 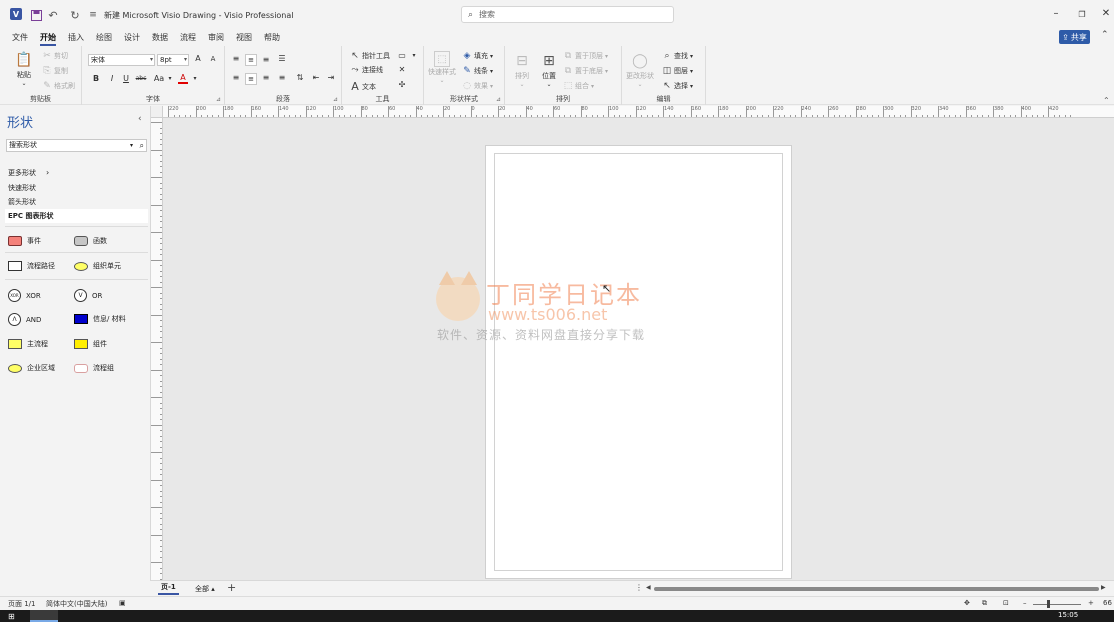 I want to click on fit-page-icon: ✥, so click(x=967, y=603).